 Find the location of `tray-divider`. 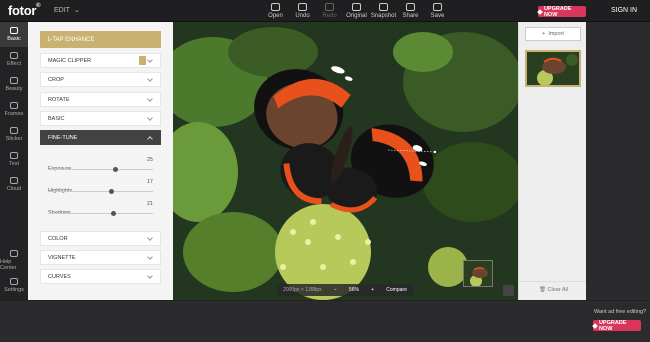

tray-divider is located at coordinates (553, 281).